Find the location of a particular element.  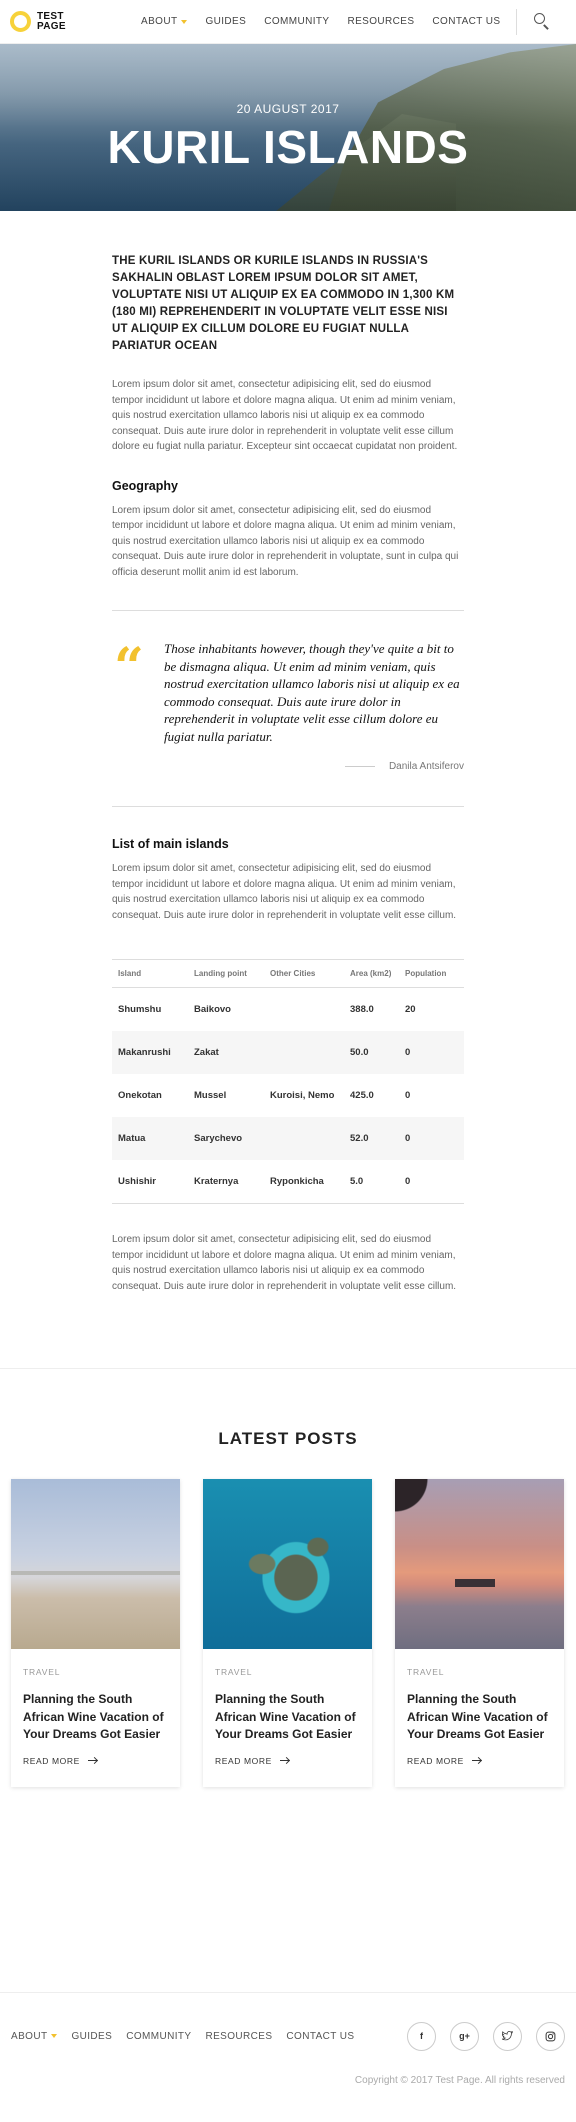

cell-landing-point: Zakat is located at coordinates (206, 1052).